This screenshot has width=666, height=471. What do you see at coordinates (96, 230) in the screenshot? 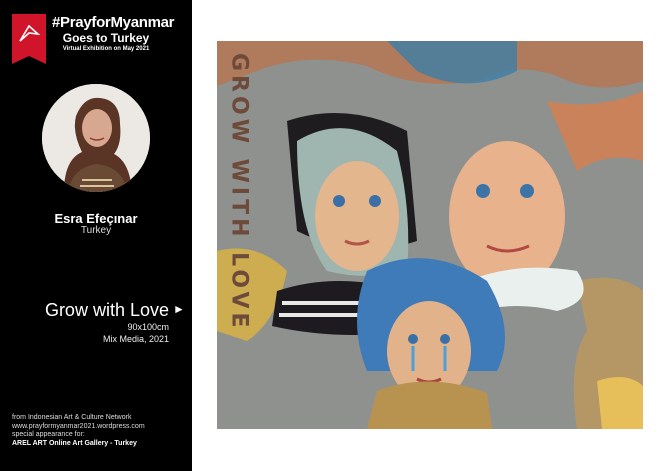
I see `artist-country: Turkey` at bounding box center [96, 230].